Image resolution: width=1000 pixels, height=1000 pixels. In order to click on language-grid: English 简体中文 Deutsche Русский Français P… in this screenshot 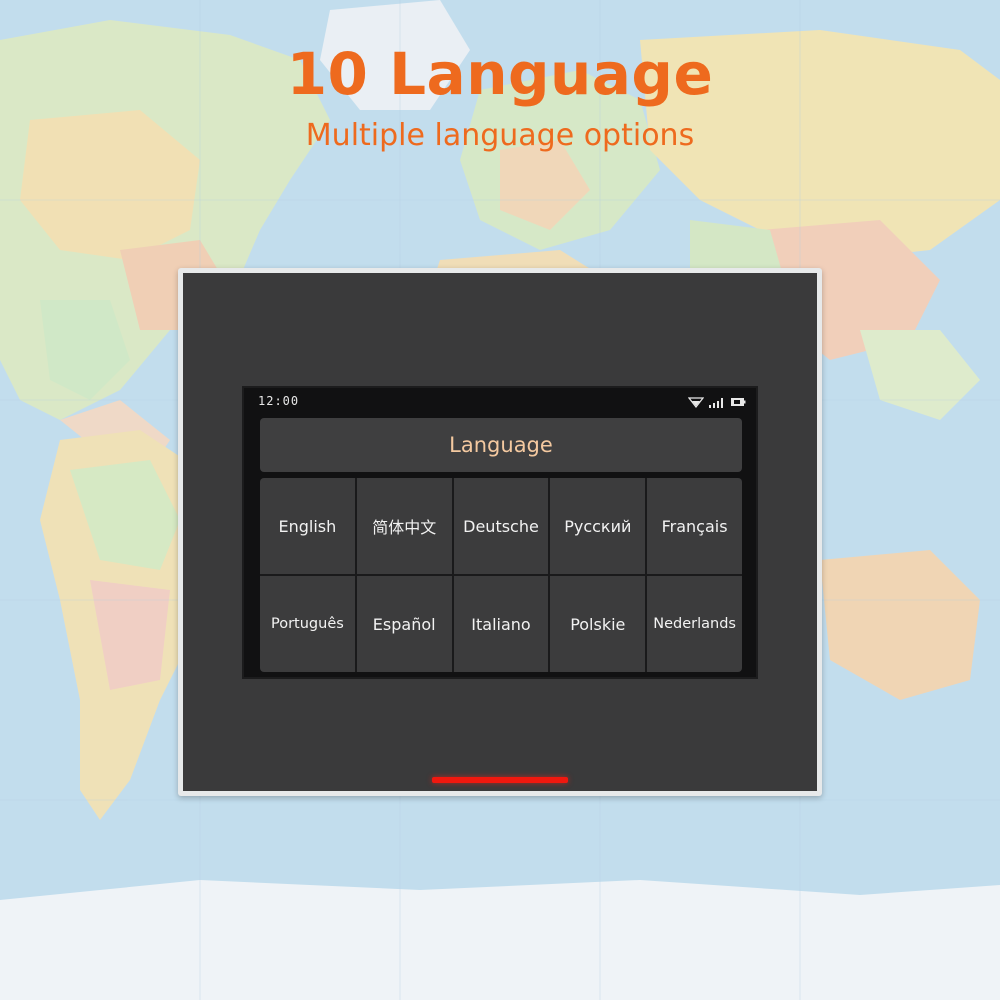, I will do `click(501, 575)`.